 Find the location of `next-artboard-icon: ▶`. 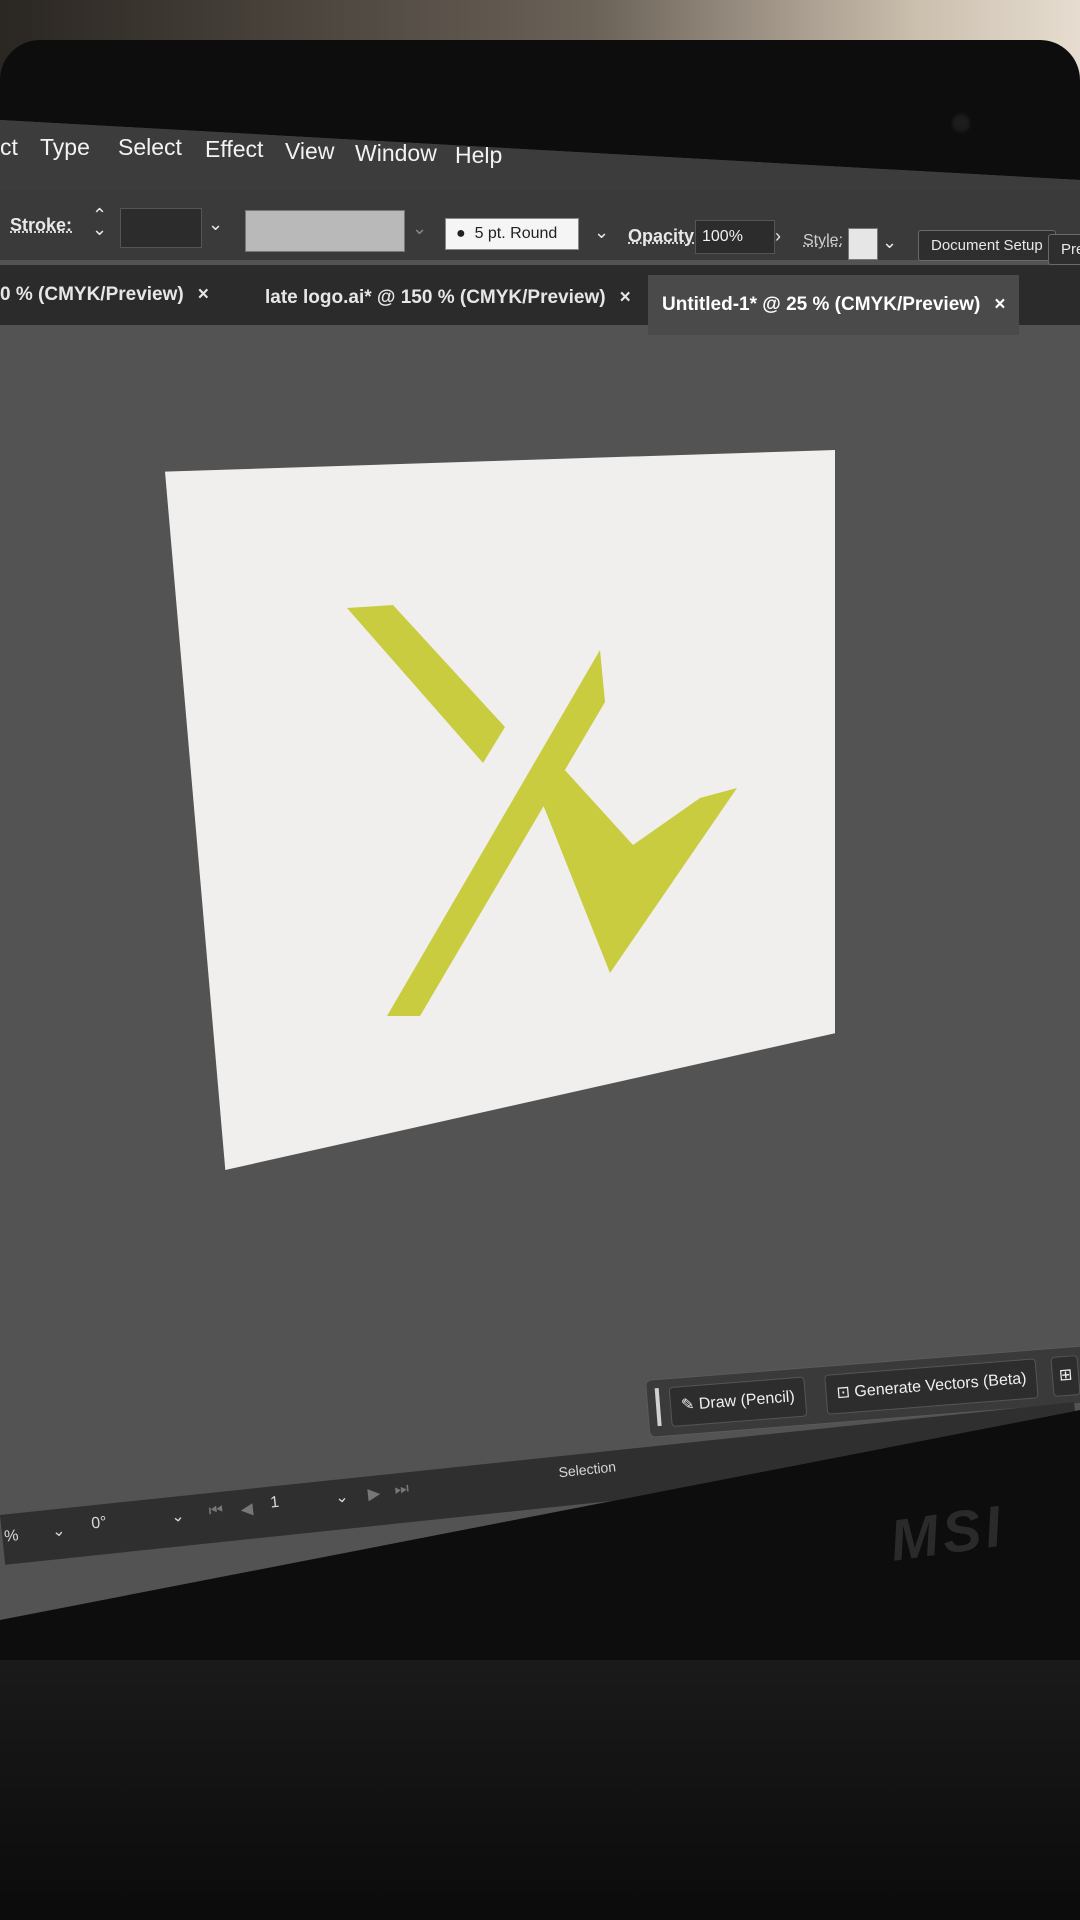

next-artboard-icon: ▶ is located at coordinates (374, 1493).